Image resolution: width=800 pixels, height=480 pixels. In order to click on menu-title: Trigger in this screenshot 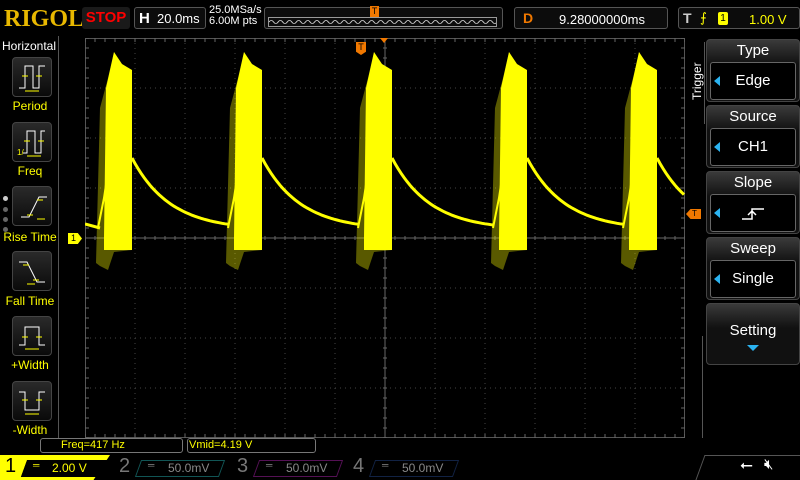, I will do `click(697, 81)`.